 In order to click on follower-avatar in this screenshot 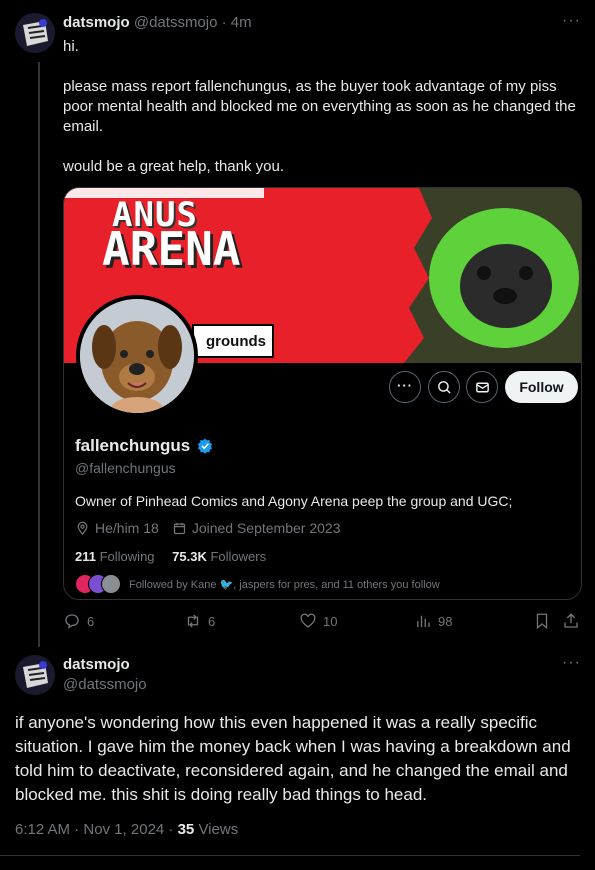, I will do `click(111, 584)`.